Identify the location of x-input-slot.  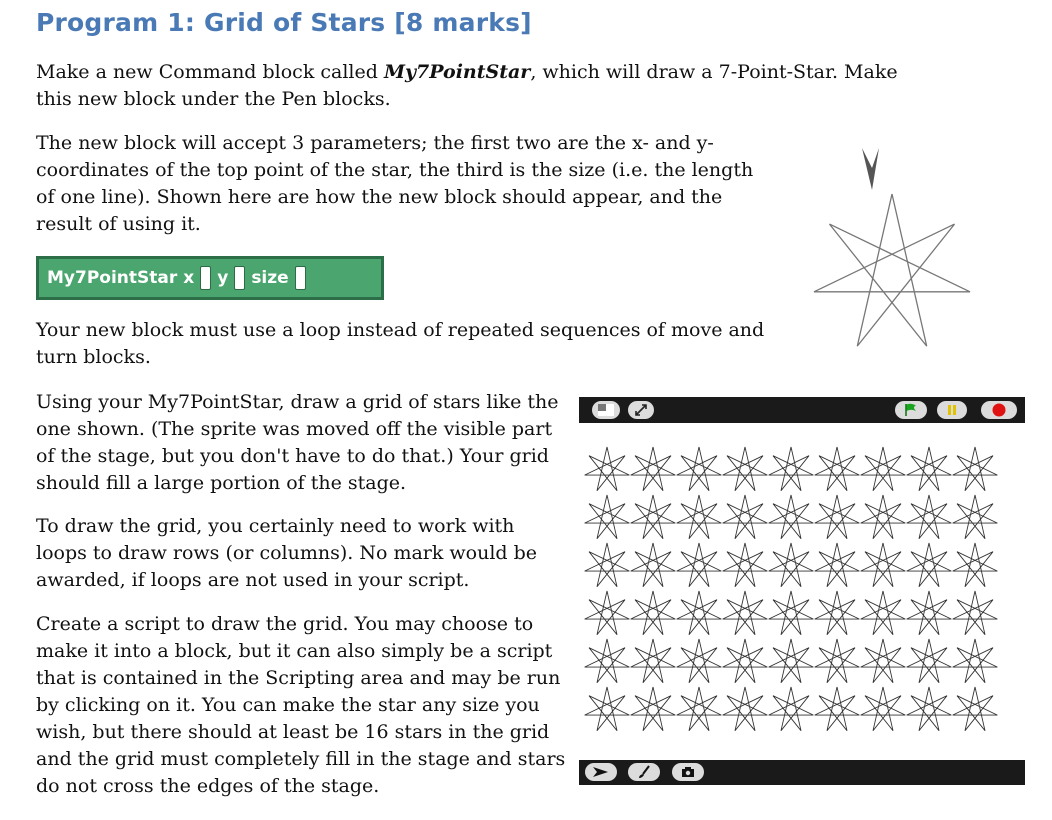
(206, 278).